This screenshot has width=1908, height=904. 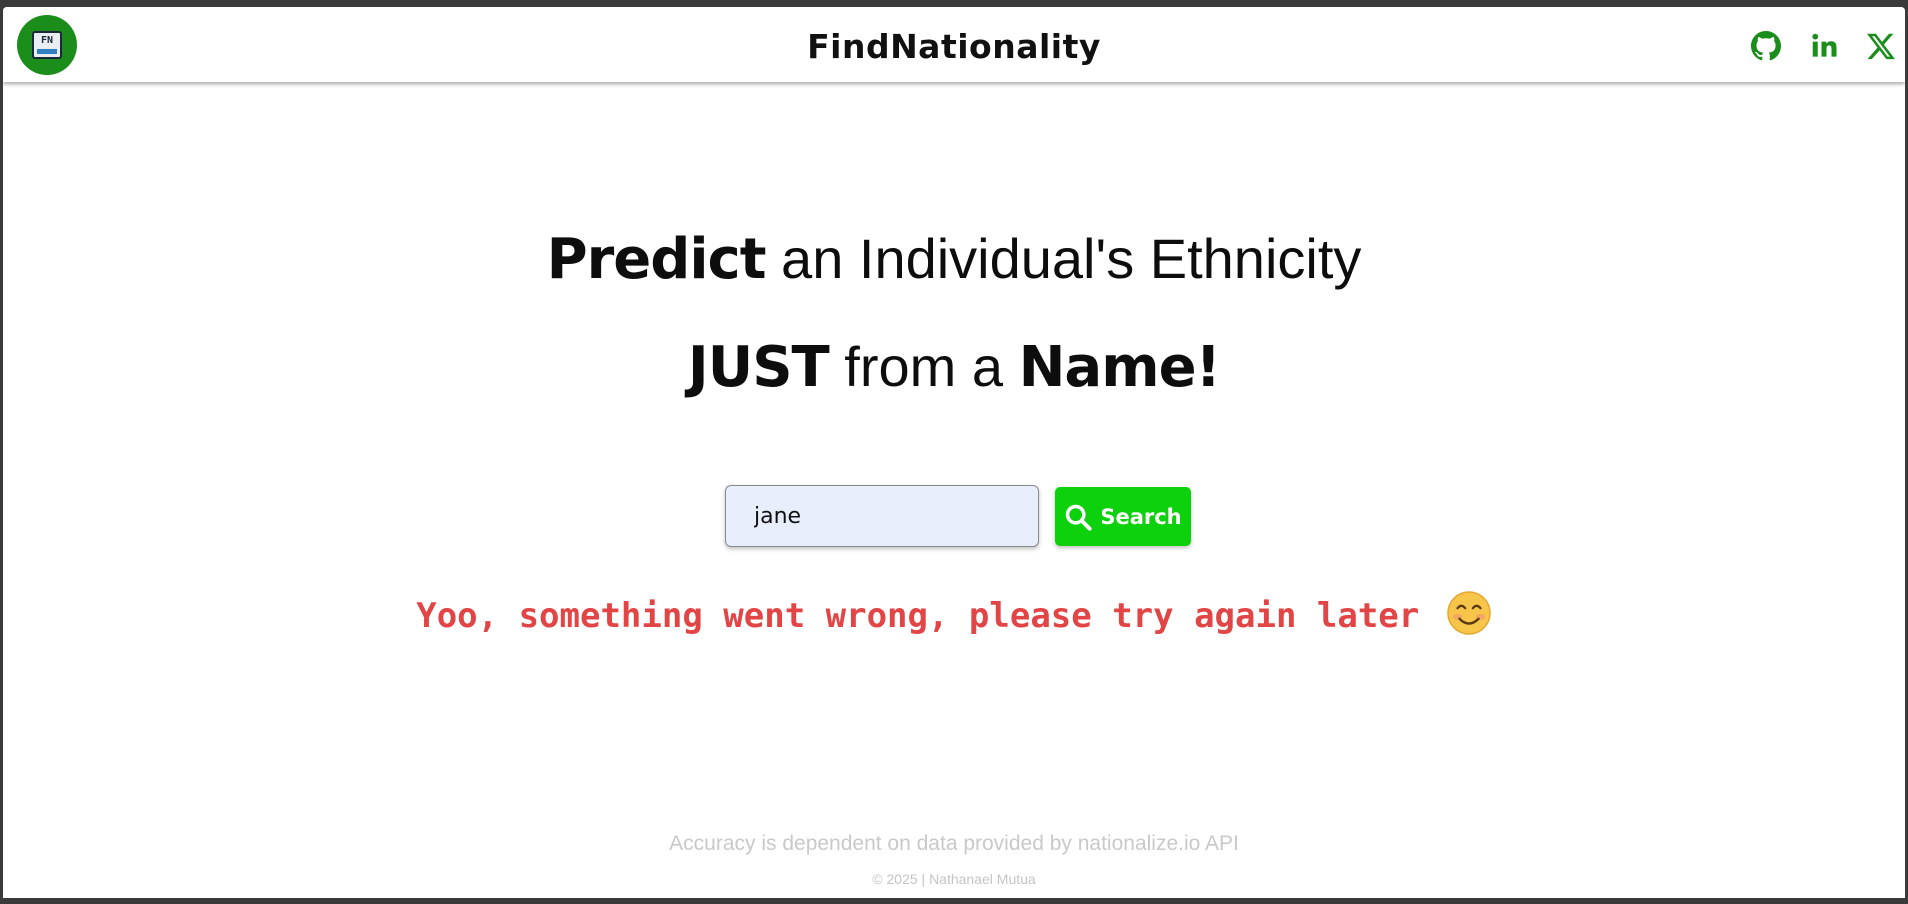 I want to click on hero-bold-predict: Predict, so click(x=656, y=259).